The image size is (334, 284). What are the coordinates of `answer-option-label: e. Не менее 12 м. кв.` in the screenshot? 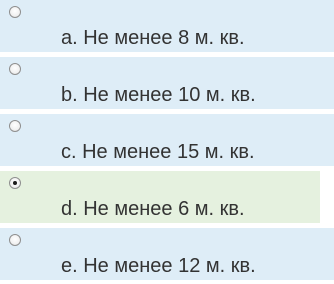 It's located at (158, 266).